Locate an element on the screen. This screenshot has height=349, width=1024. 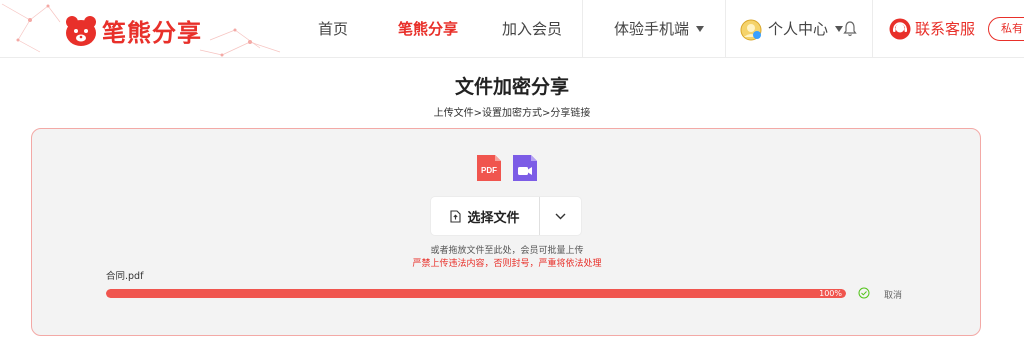
select-file-button: 选择文件 is located at coordinates (485, 216).